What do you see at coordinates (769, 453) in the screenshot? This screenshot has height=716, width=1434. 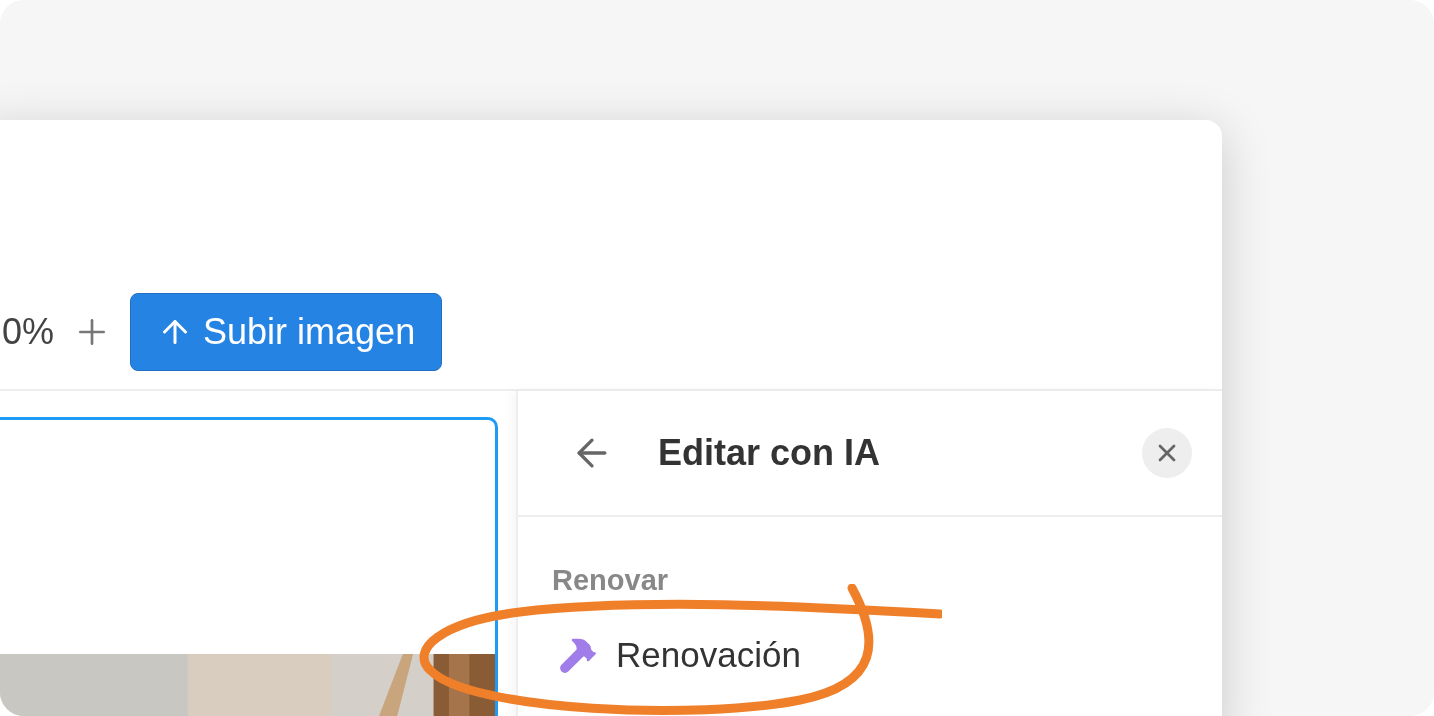 I see `panel-title: Editar con IA` at bounding box center [769, 453].